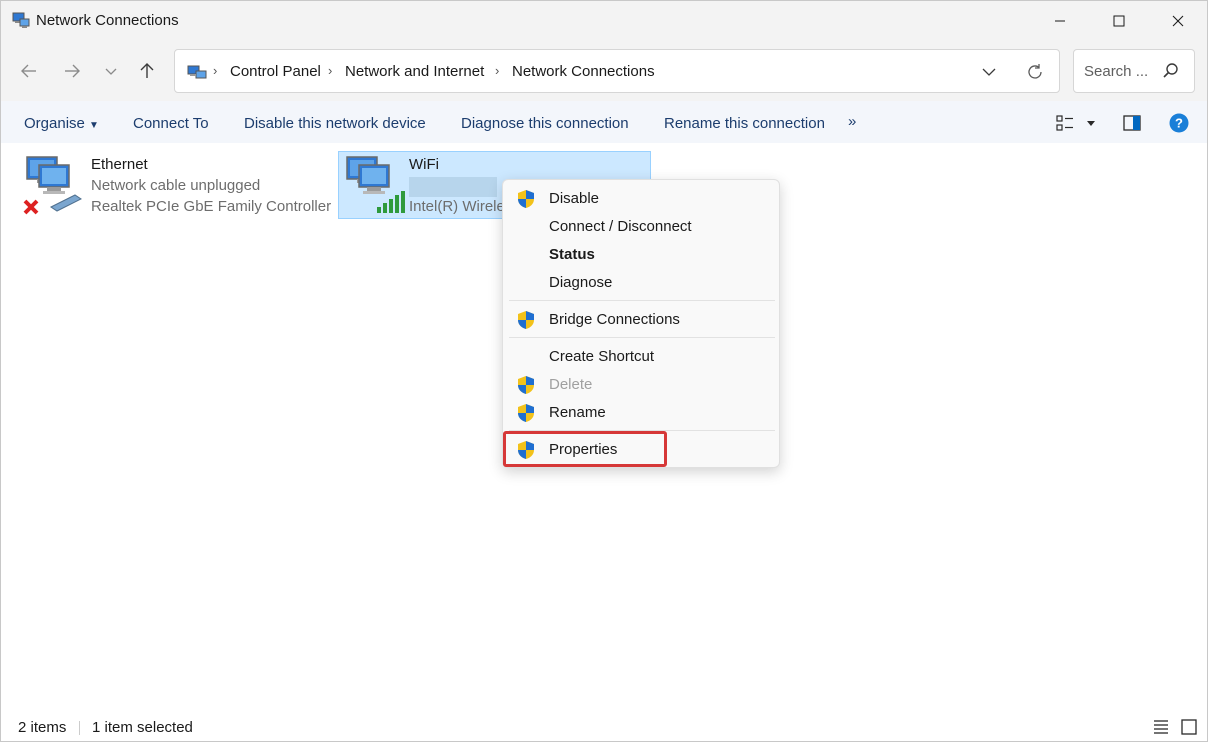  I want to click on organise-menu-button: Organise ▼, so click(61, 123).